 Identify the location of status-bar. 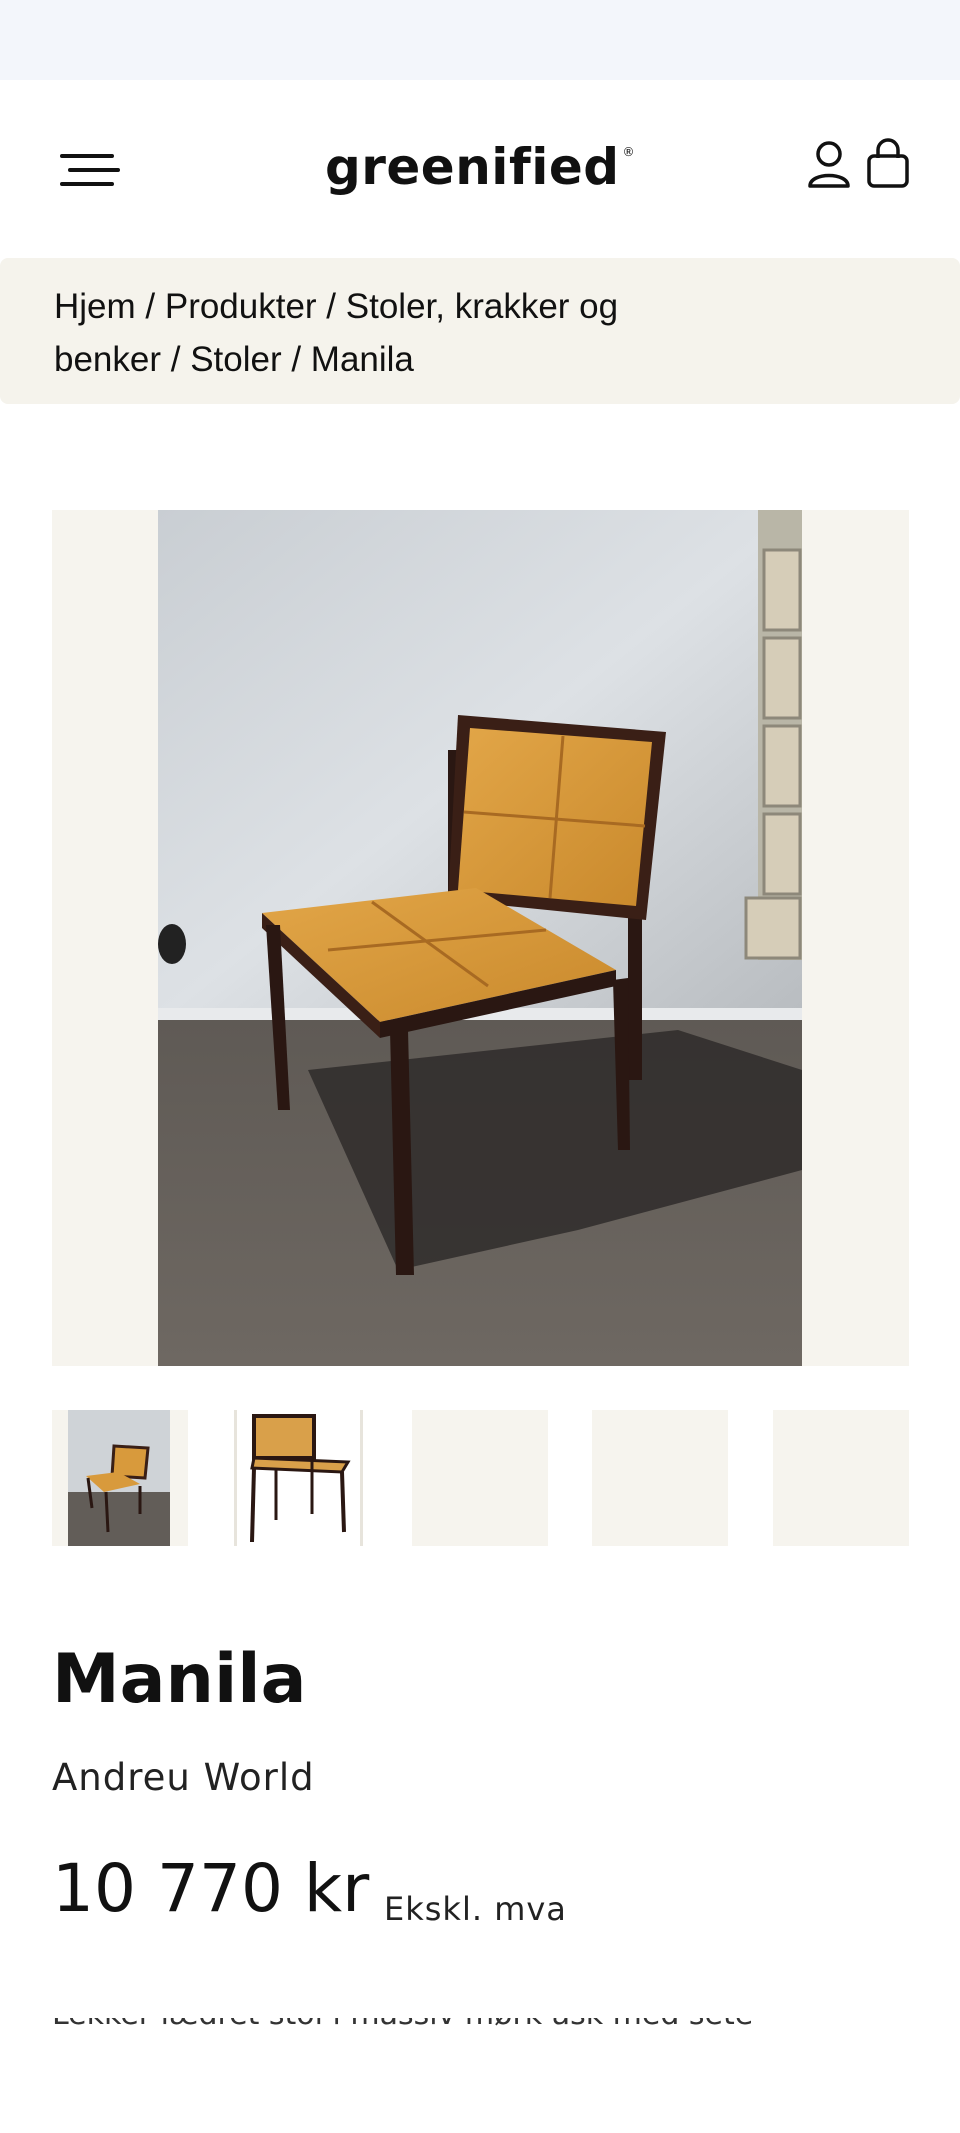
(480, 40).